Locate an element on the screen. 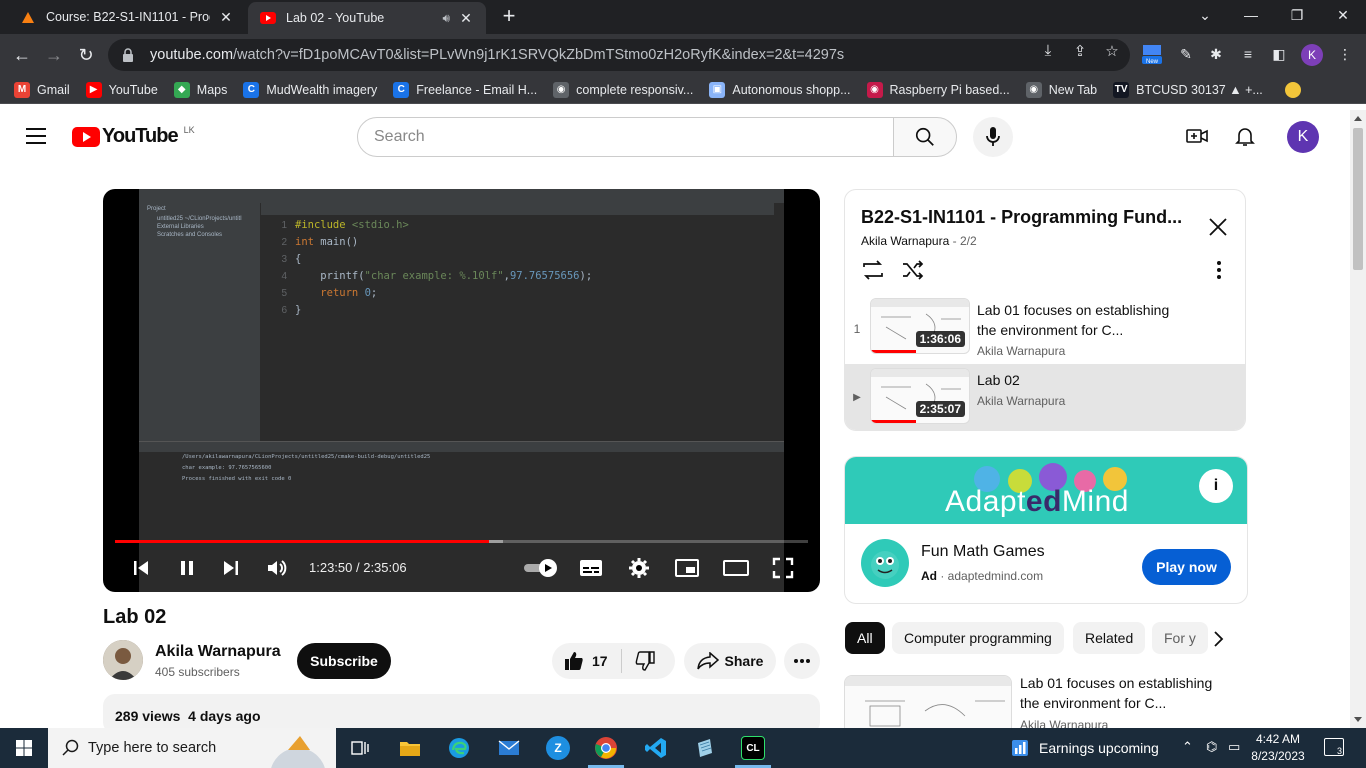 This screenshot has height=768, width=1366. chip-all: All is located at coordinates (865, 638).